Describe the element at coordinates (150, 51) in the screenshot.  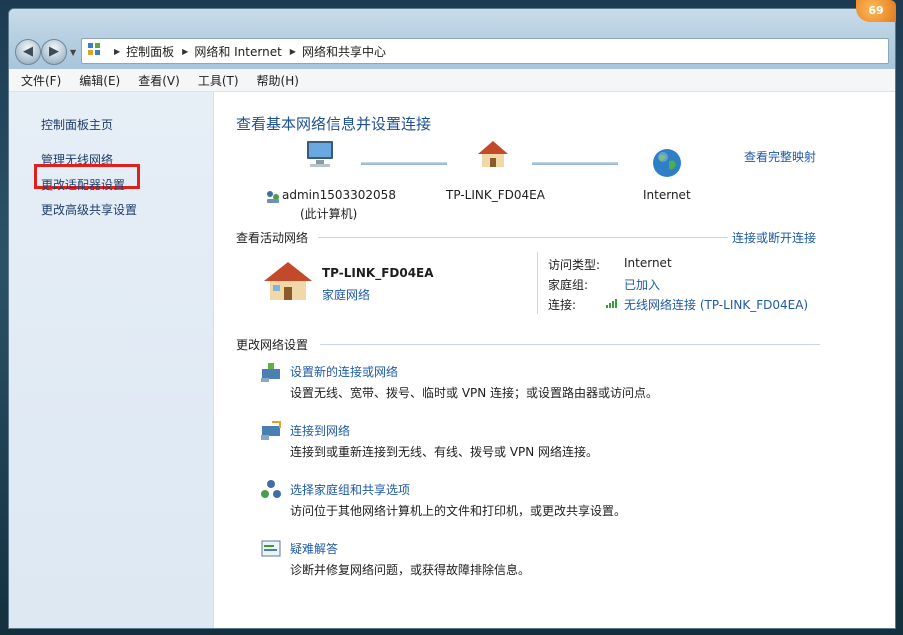
I see `breadcrumb-control-panel: 控制面板` at that location.